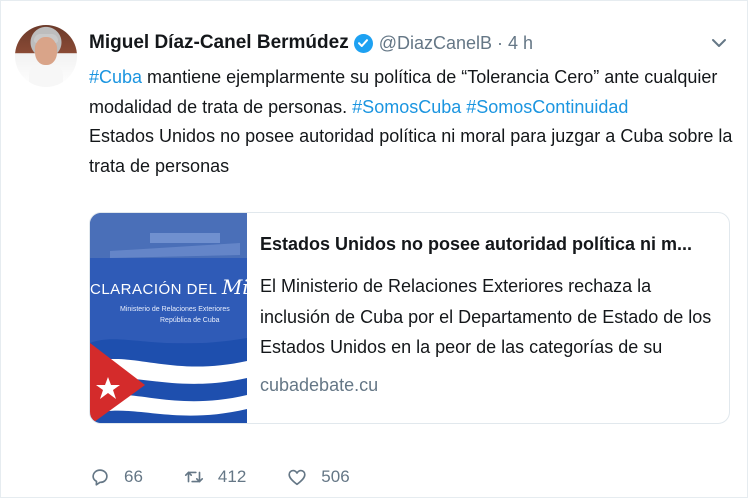 This screenshot has width=748, height=498. What do you see at coordinates (297, 477) in the screenshot?
I see `like-icon` at bounding box center [297, 477].